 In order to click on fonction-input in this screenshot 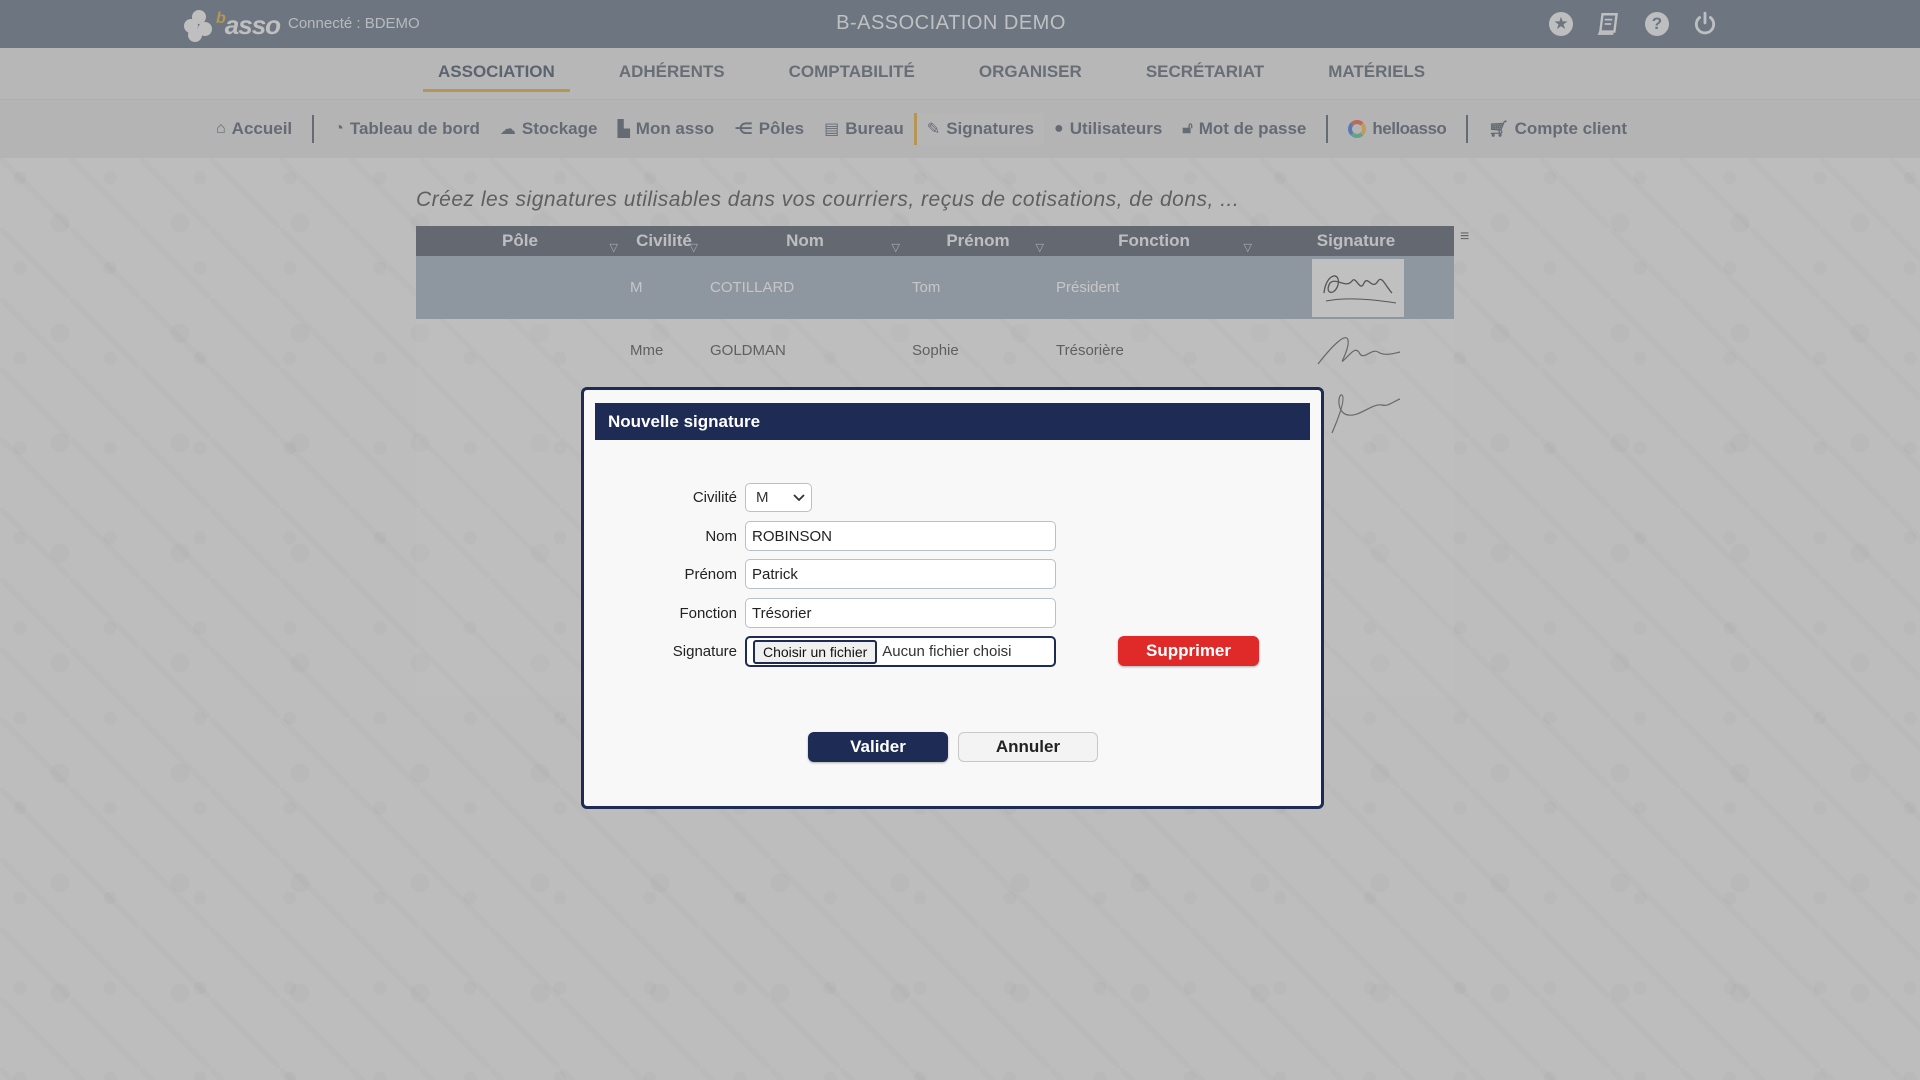, I will do `click(900, 613)`.